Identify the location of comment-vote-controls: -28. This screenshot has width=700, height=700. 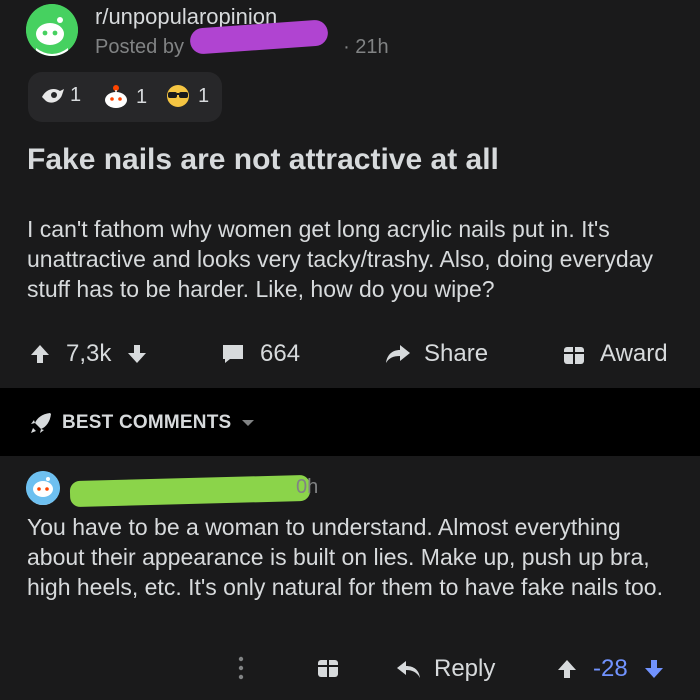
(610, 669).